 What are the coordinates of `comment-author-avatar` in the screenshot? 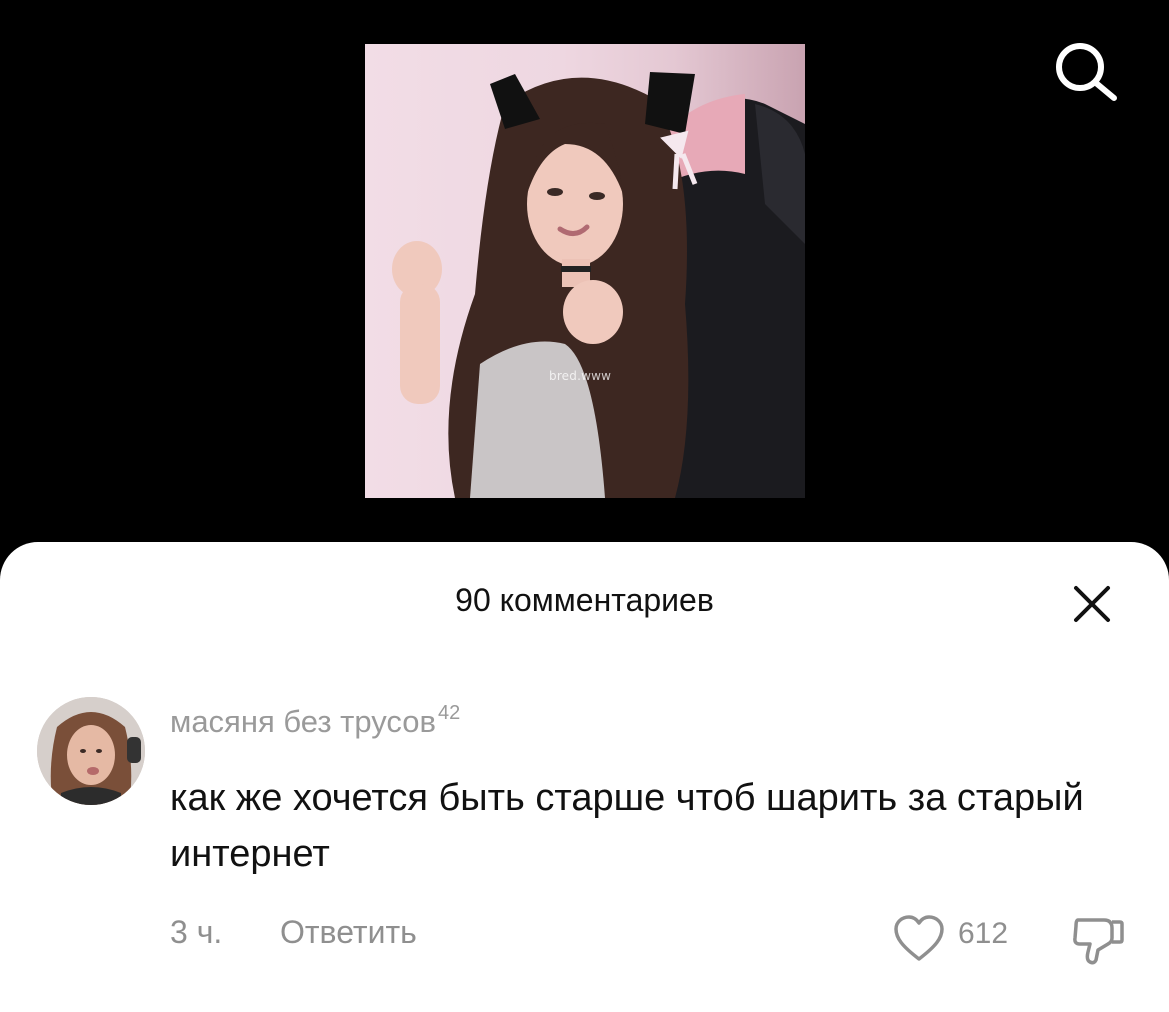 It's located at (91, 751).